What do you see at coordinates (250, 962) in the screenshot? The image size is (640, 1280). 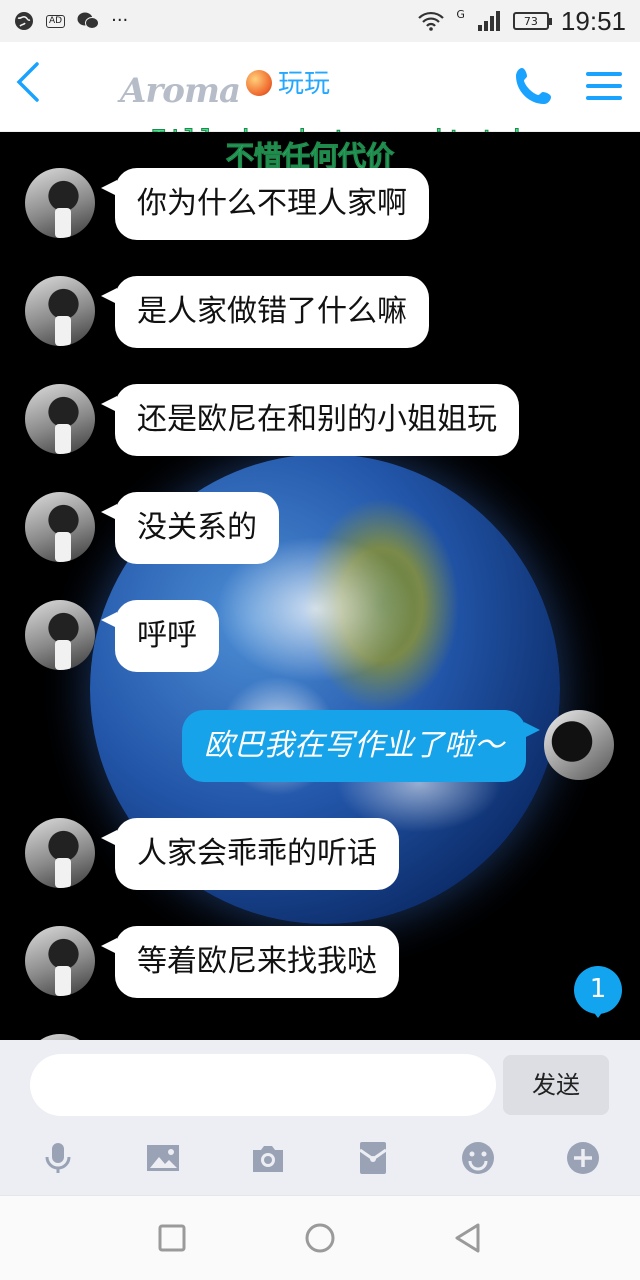 I see `message-bubble: 等着欧尼来找我哒` at bounding box center [250, 962].